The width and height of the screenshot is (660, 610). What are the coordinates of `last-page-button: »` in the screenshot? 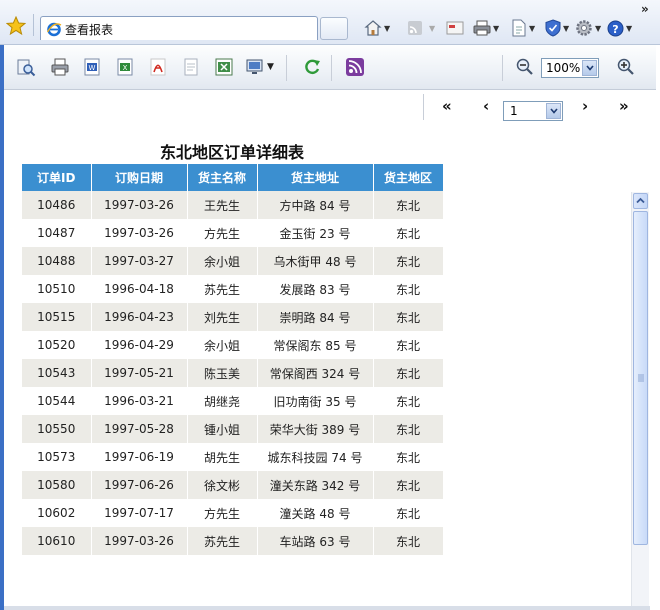 It's located at (624, 106).